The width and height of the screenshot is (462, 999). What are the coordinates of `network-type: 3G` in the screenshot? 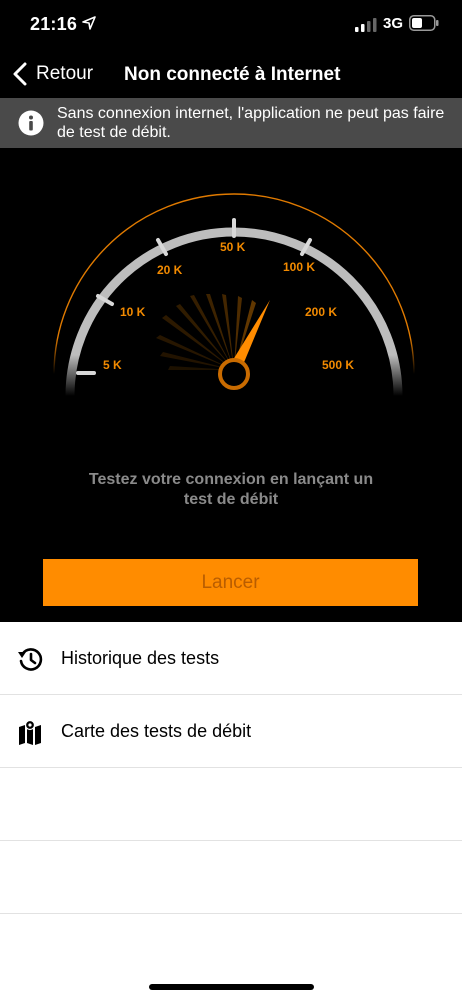 It's located at (393, 23).